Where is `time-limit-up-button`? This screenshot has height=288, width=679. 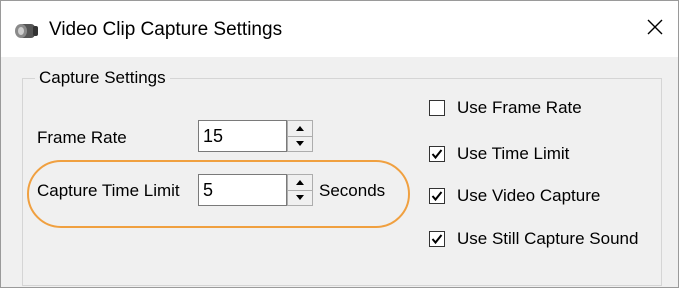 time-limit-up-button is located at coordinates (300, 182).